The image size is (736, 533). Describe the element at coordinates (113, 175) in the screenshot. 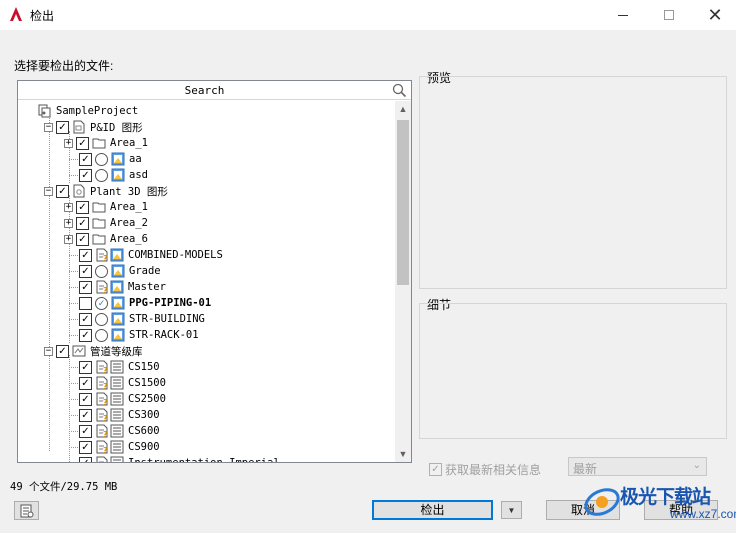

I see `tree-node: ✓ asd` at that location.